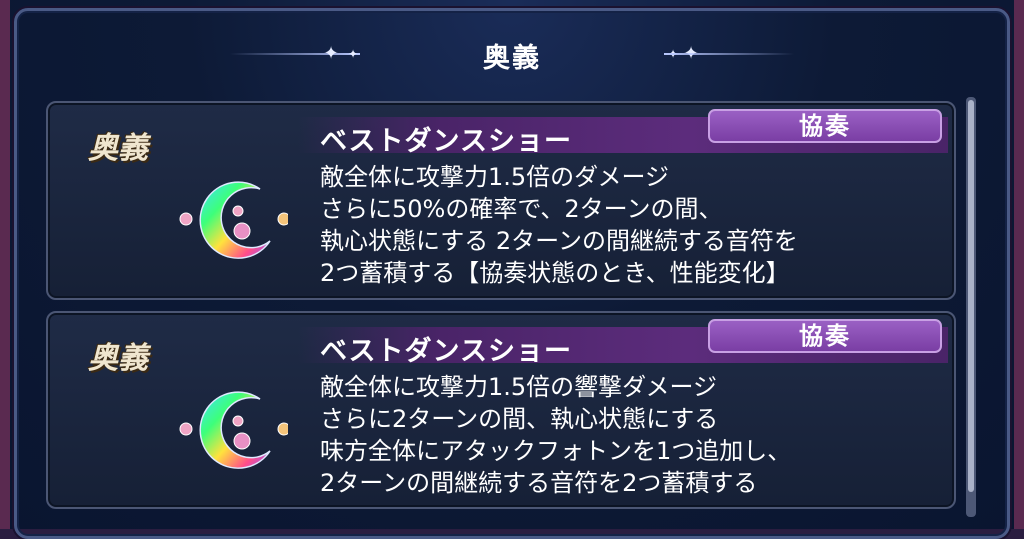 This screenshot has height=539, width=1024. Describe the element at coordinates (521, 209) in the screenshot. I see `description-line: さらに50%の確率で、2ターンの間、` at that location.